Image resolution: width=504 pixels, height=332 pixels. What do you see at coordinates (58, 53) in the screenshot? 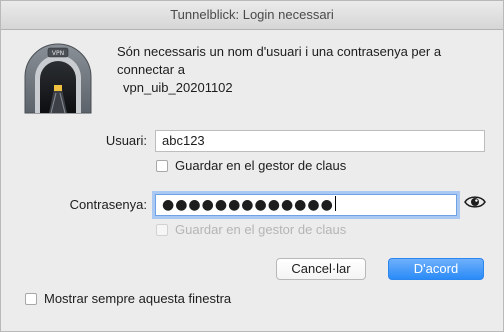
I see `logo-badge-text: VPN` at bounding box center [58, 53].